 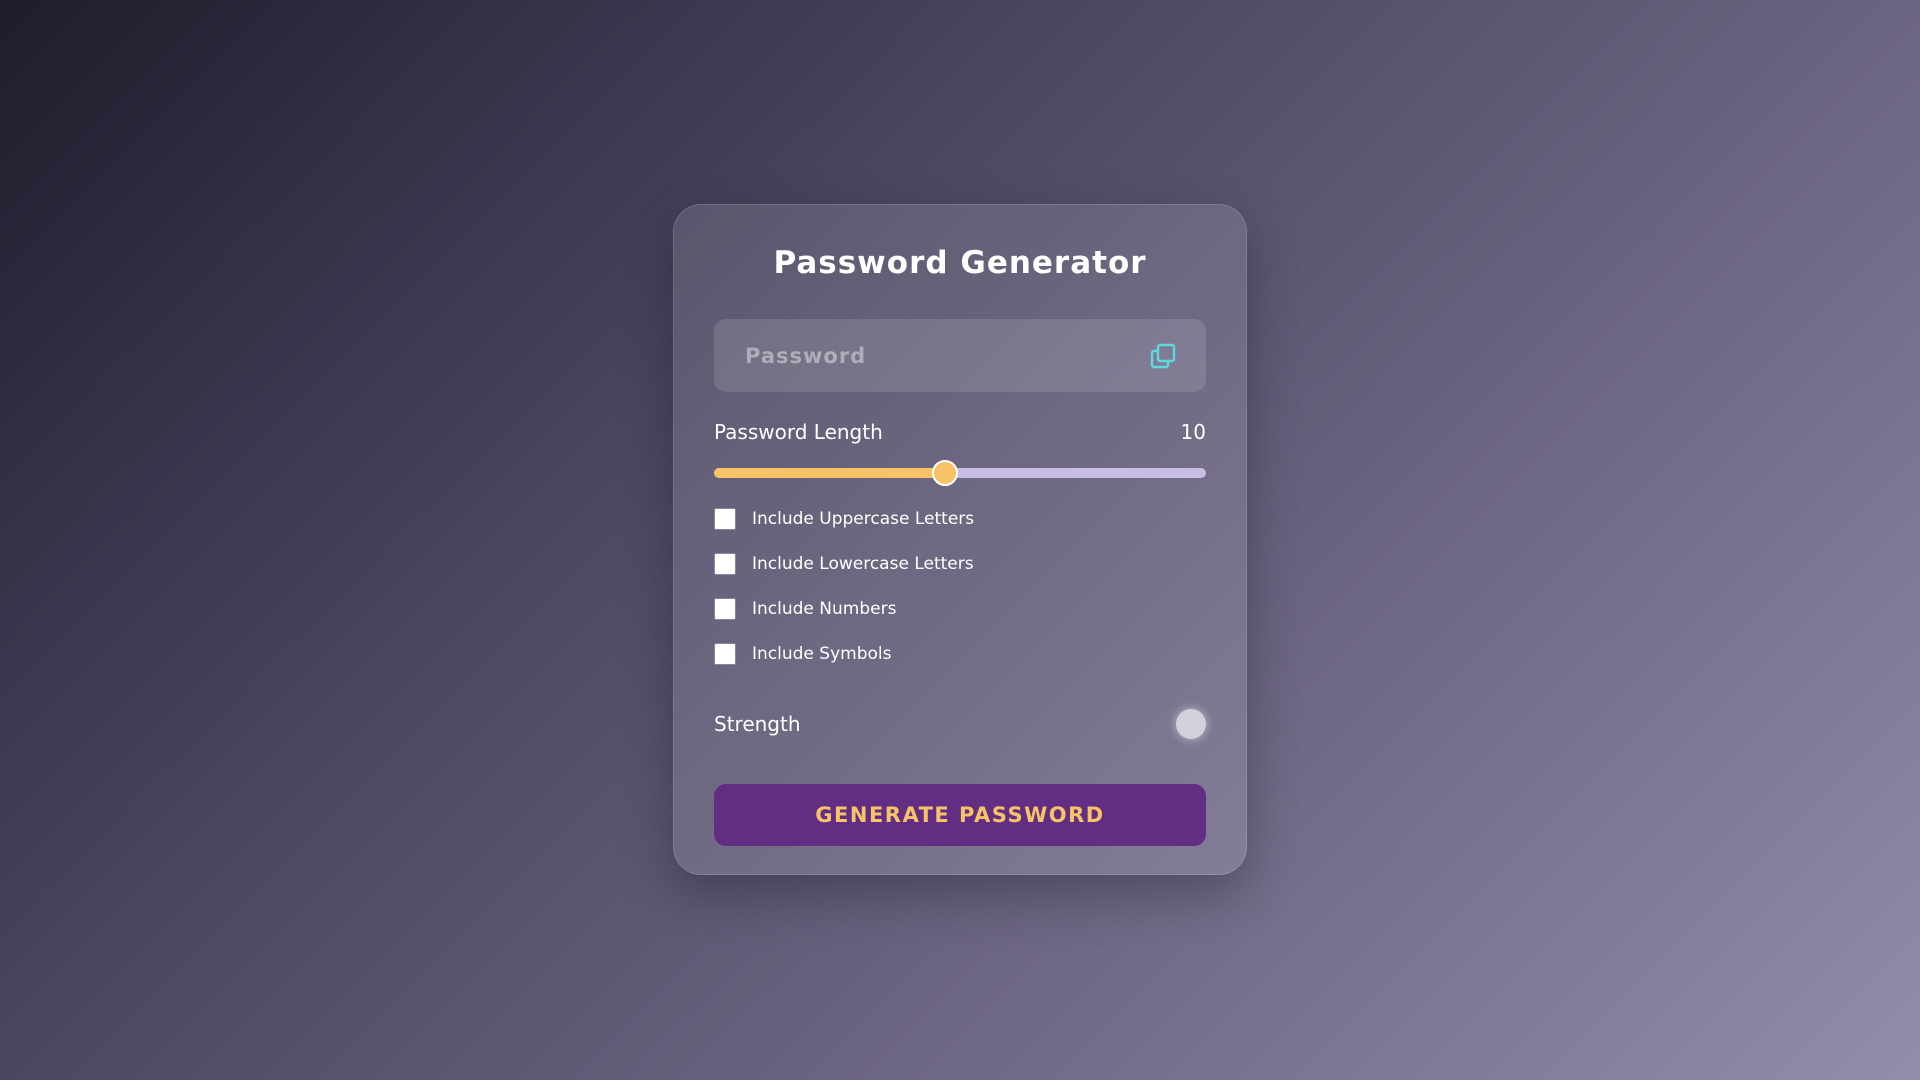 What do you see at coordinates (1163, 356) in the screenshot?
I see `copy-icon` at bounding box center [1163, 356].